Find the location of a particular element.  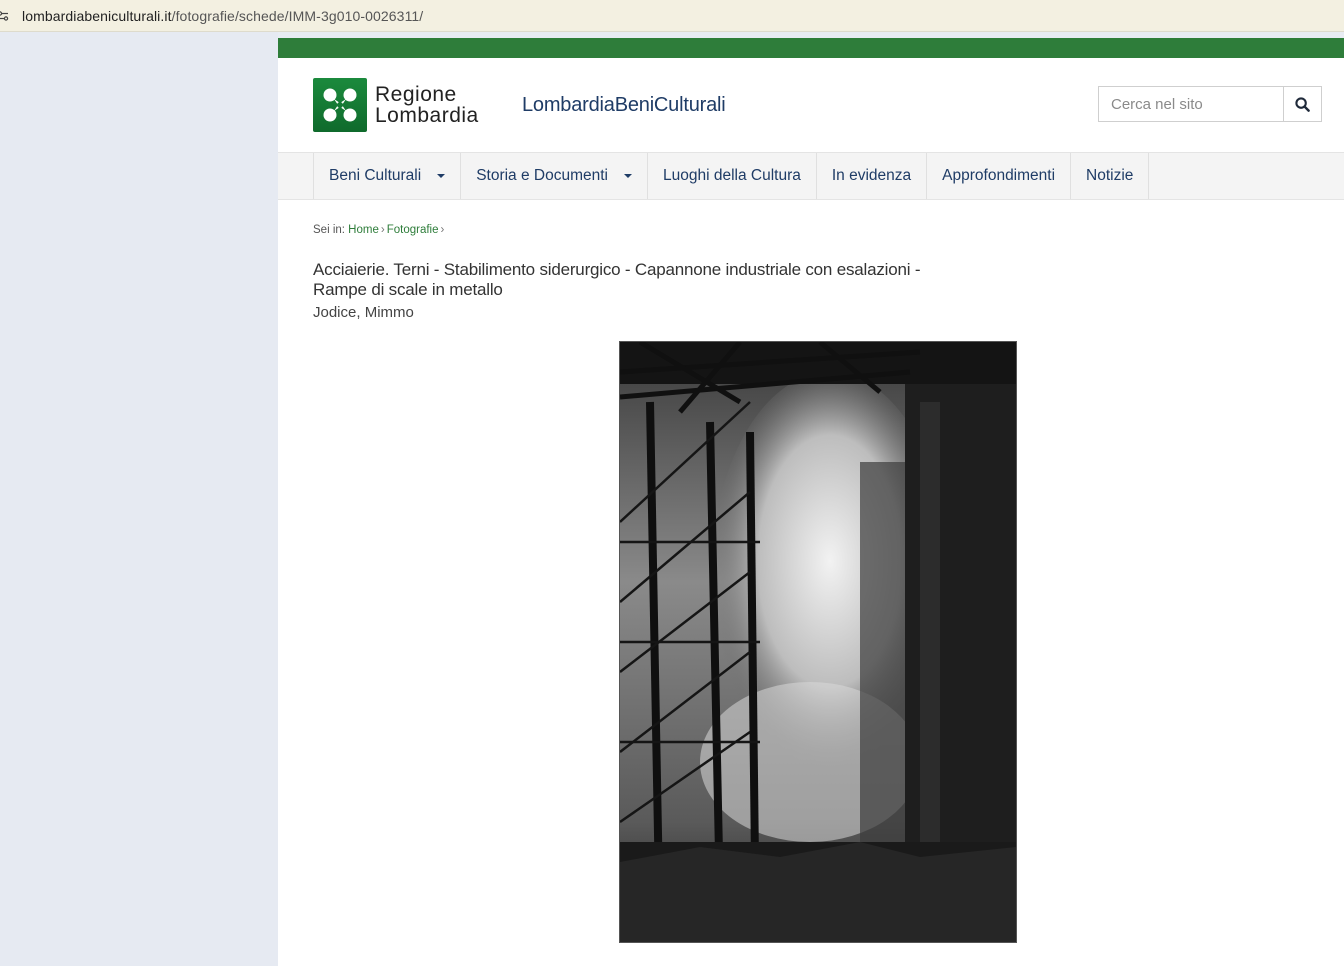

nav-item-notizie: Notizie is located at coordinates (1110, 176).